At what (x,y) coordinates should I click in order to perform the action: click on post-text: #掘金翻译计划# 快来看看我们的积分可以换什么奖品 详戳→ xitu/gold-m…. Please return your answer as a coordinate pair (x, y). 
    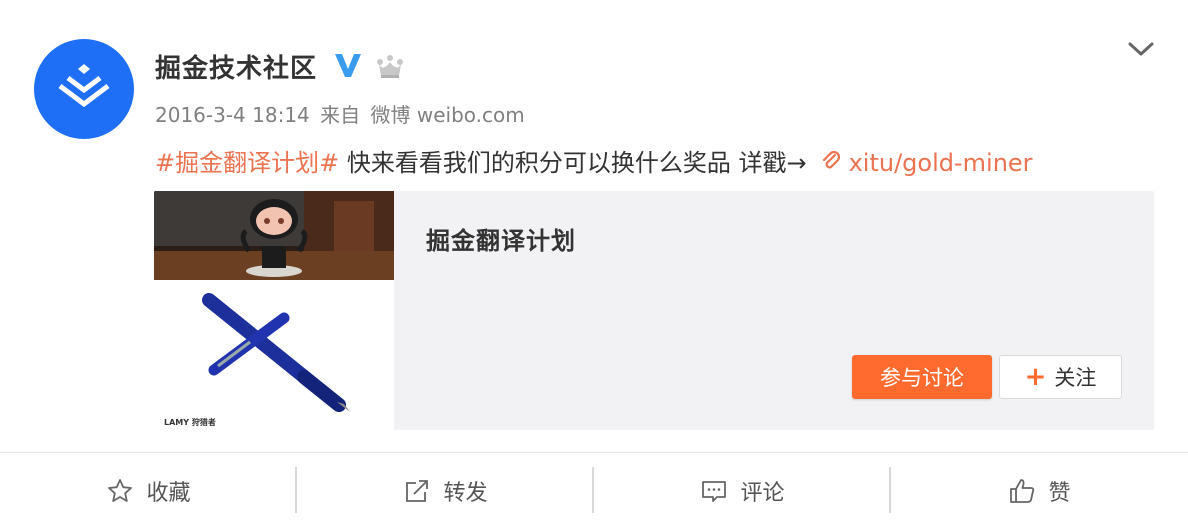
    Looking at the image, I should click on (594, 160).